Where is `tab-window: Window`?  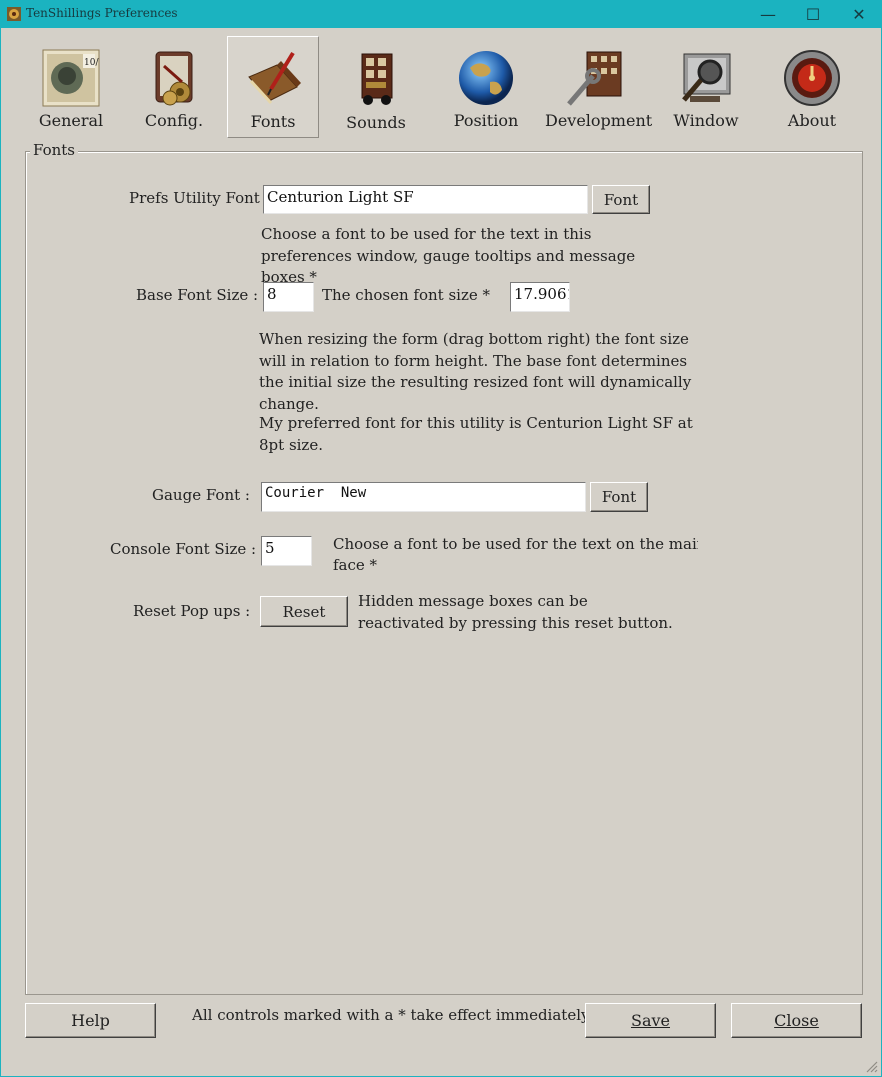 tab-window: Window is located at coordinates (706, 87).